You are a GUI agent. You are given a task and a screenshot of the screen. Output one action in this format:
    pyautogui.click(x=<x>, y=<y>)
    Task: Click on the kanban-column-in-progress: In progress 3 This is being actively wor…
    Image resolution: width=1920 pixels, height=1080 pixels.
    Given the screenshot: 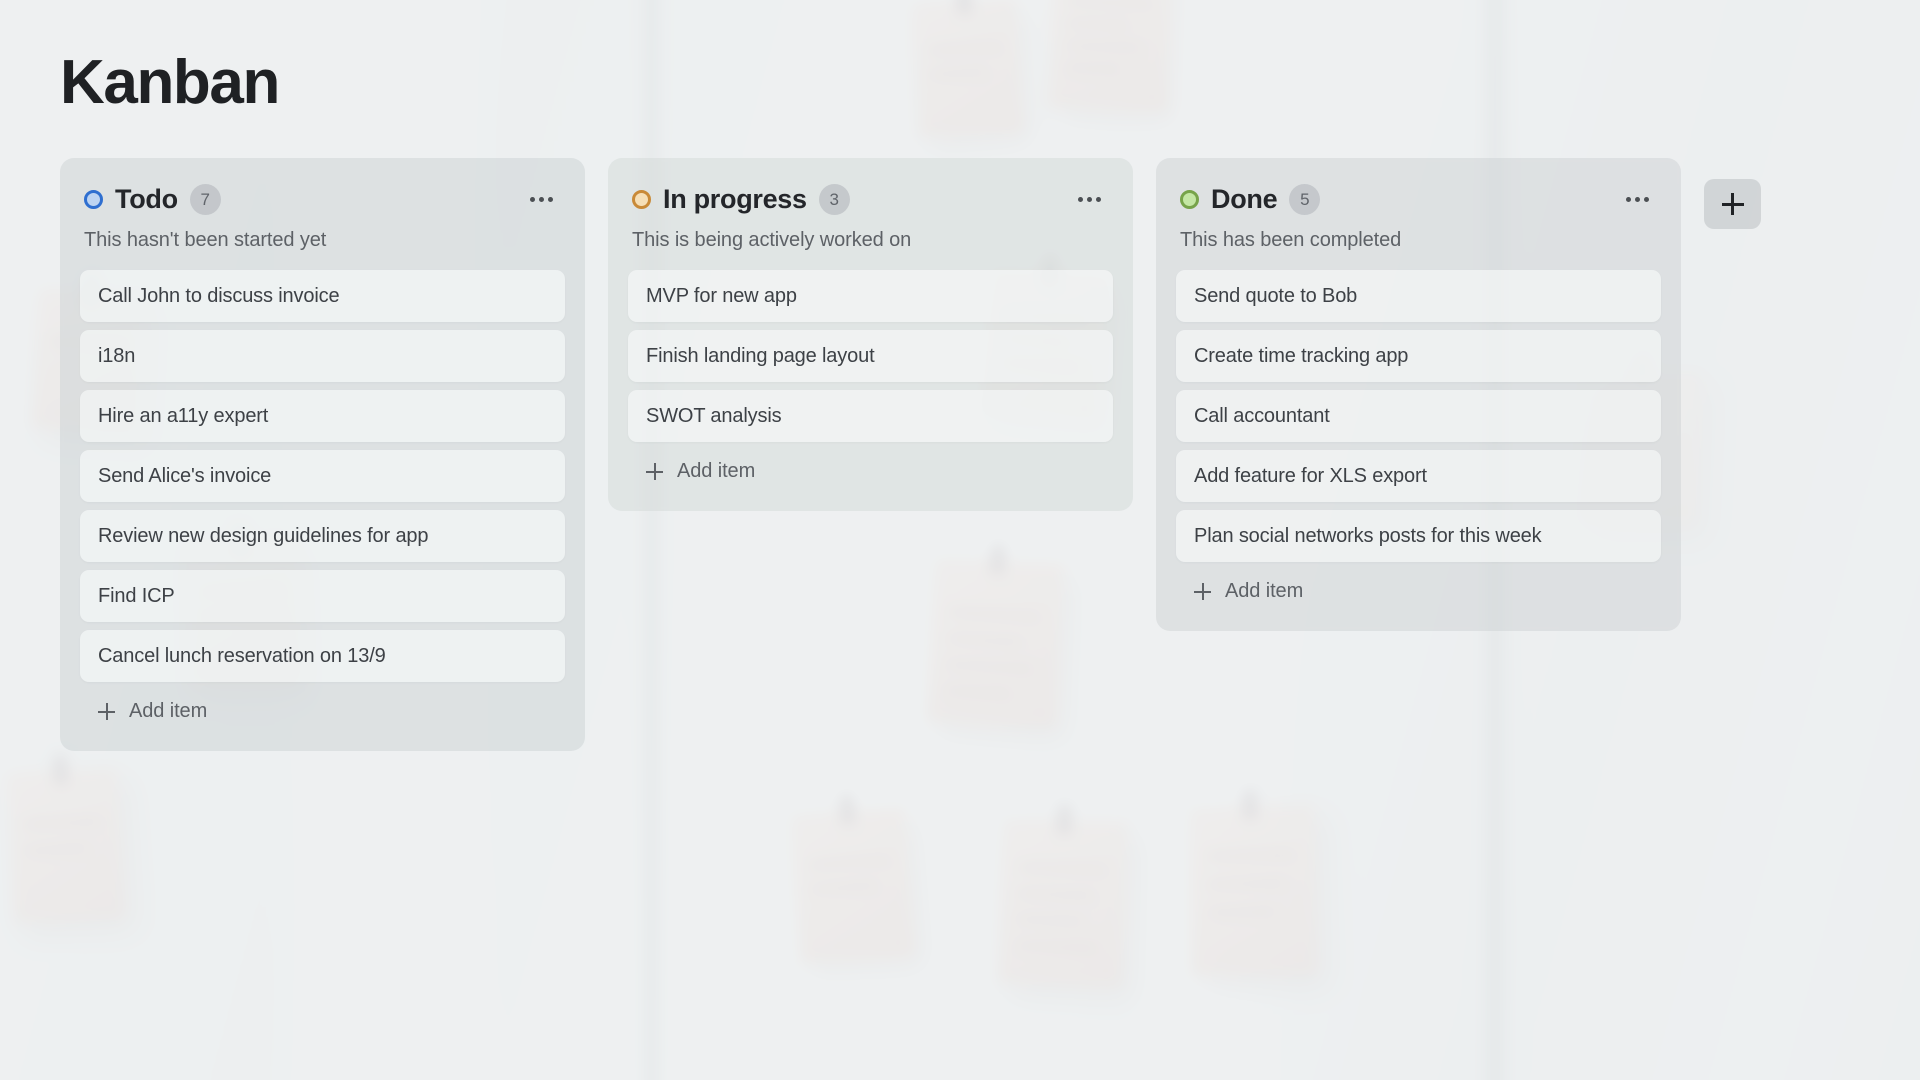 What is the action you would take?
    pyautogui.click(x=870, y=334)
    